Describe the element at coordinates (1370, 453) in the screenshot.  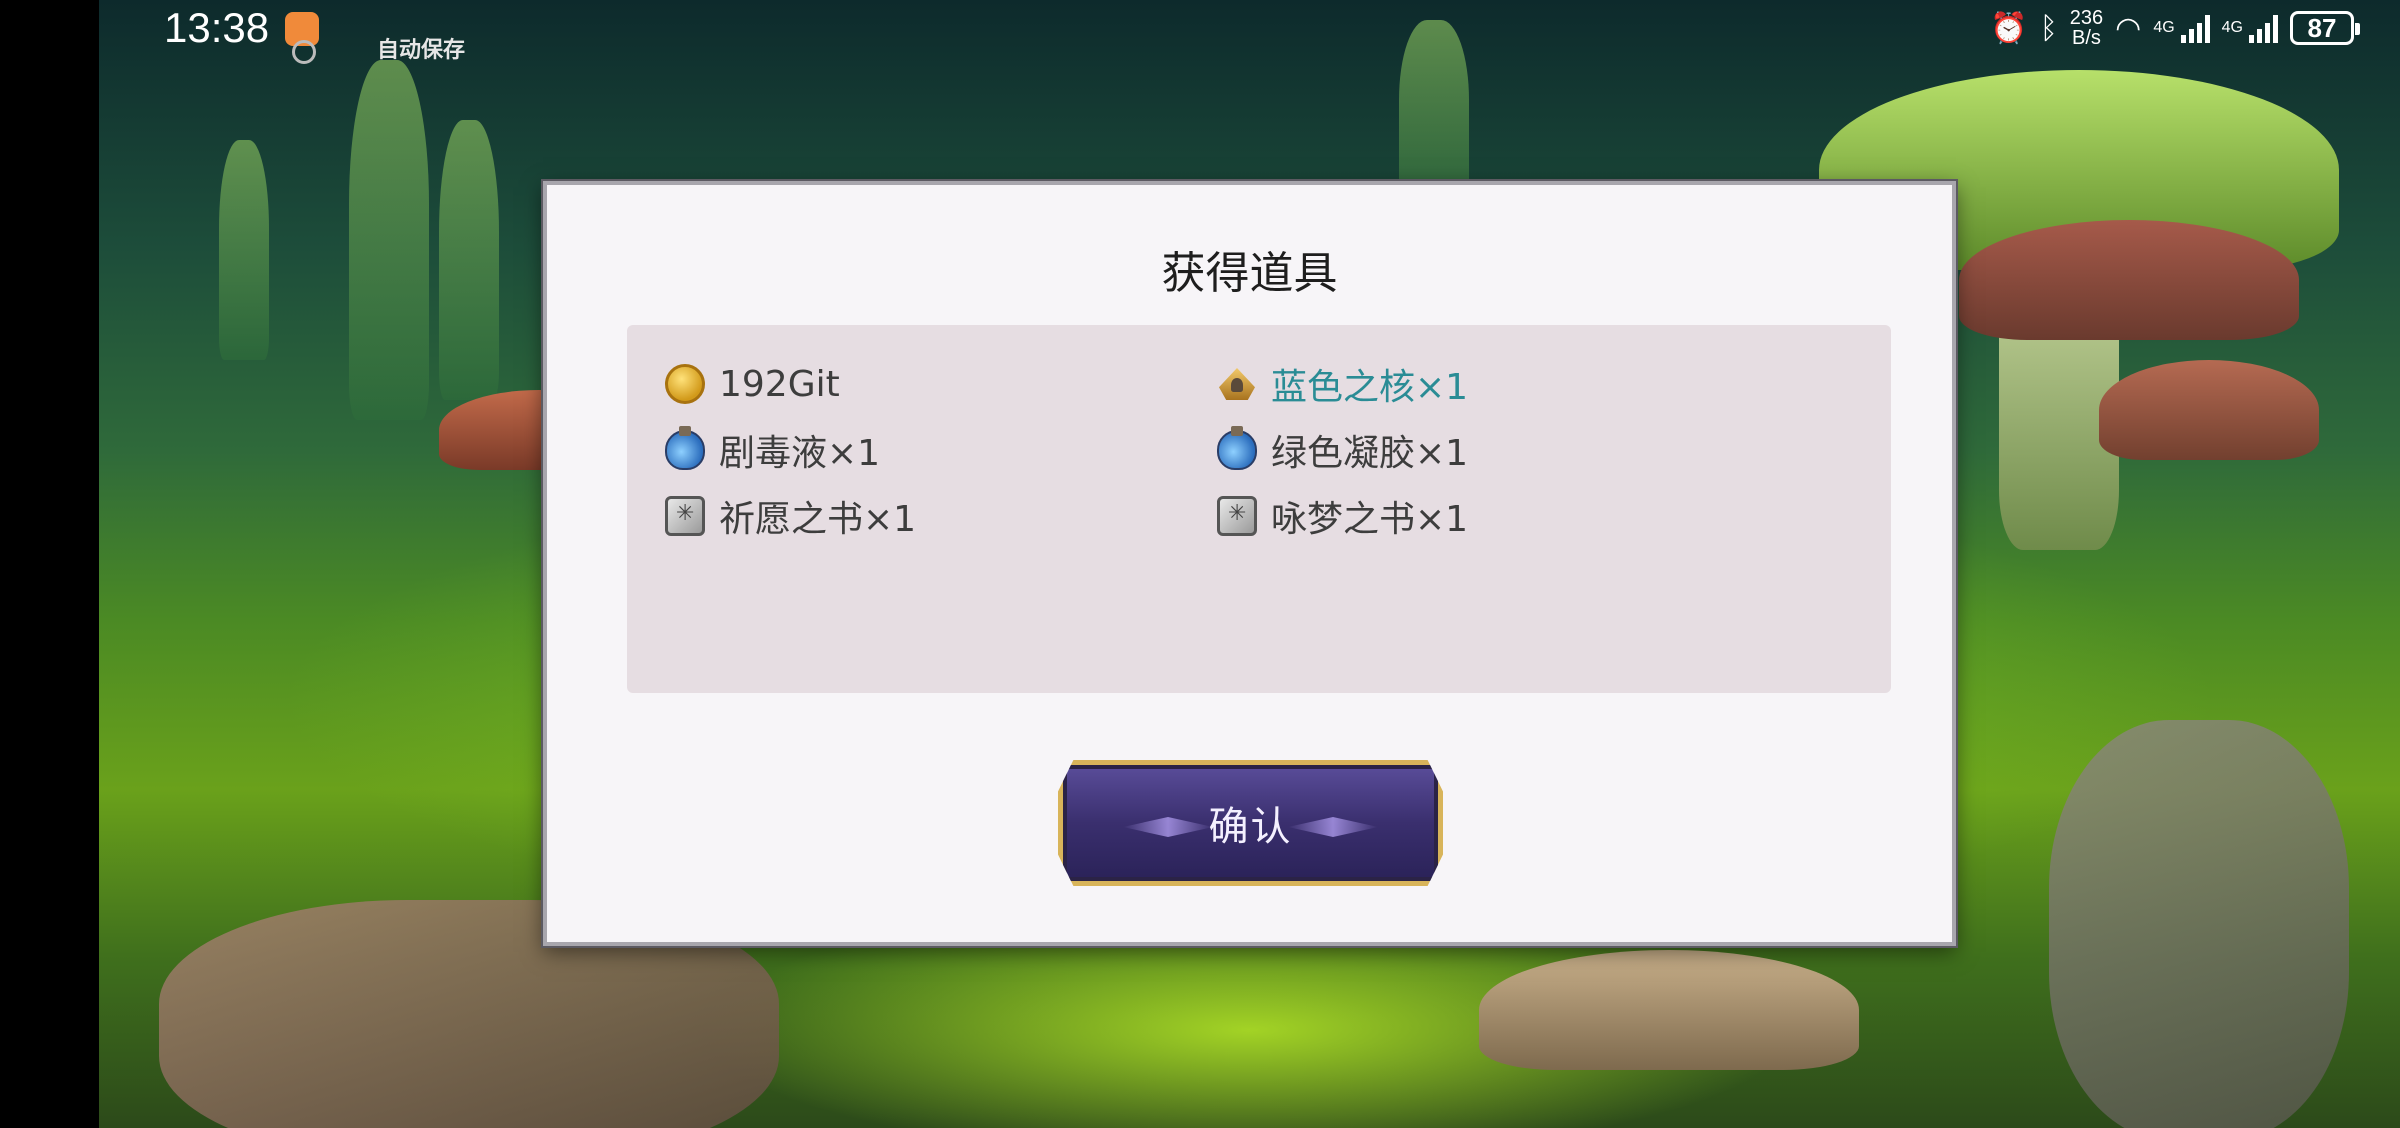
I see `item-label: 绿色凝胶×1` at that location.